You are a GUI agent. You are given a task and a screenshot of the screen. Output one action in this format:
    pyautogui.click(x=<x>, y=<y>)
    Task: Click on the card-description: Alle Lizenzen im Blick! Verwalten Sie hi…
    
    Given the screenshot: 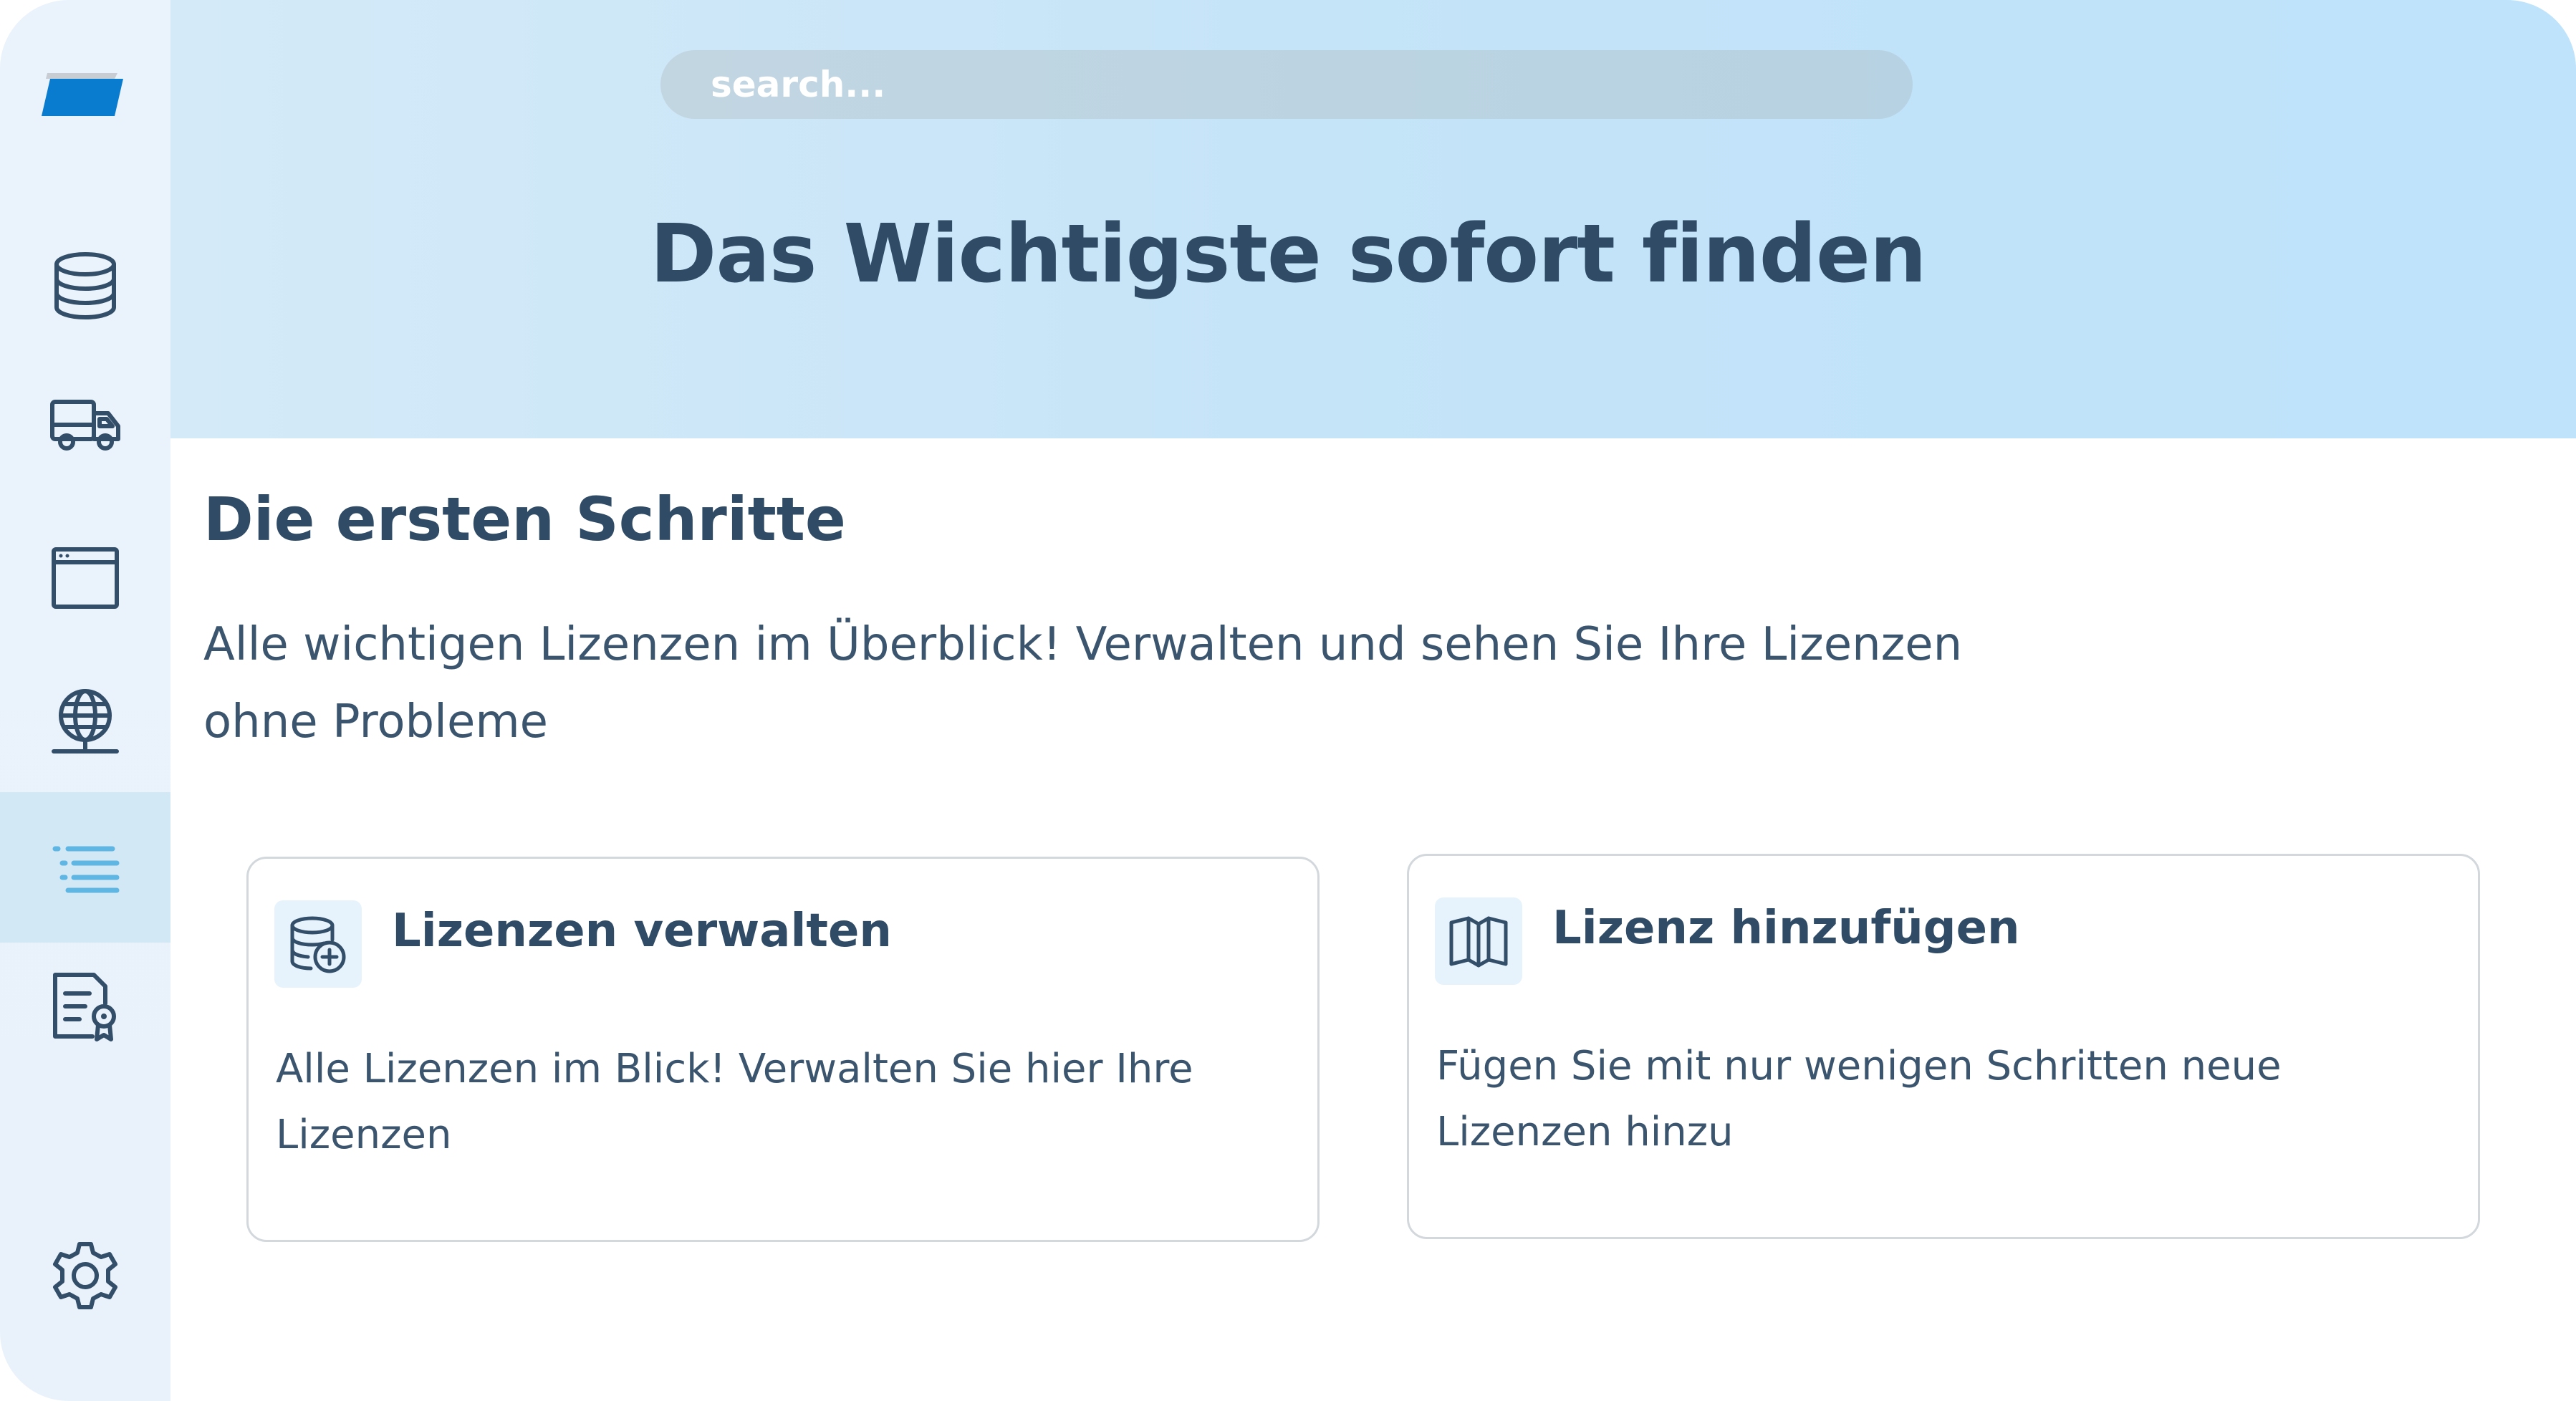 What is the action you would take?
    pyautogui.click(x=735, y=1102)
    